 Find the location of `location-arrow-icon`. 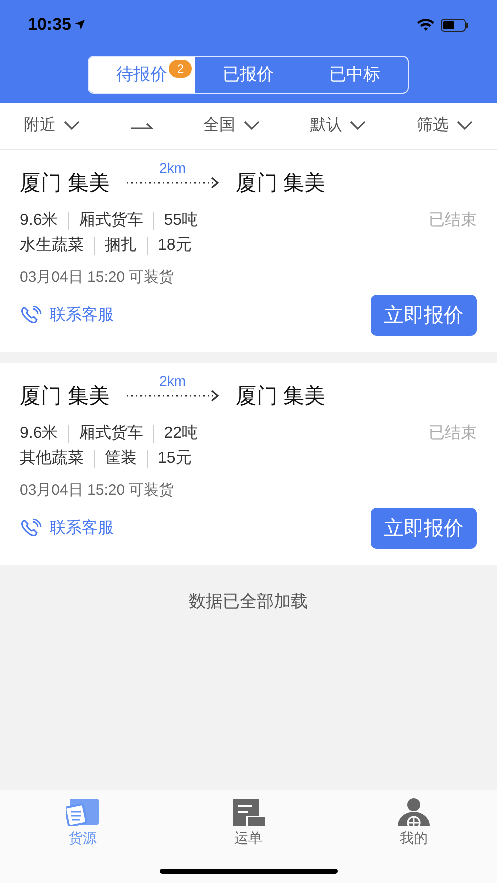

location-arrow-icon is located at coordinates (80, 25).